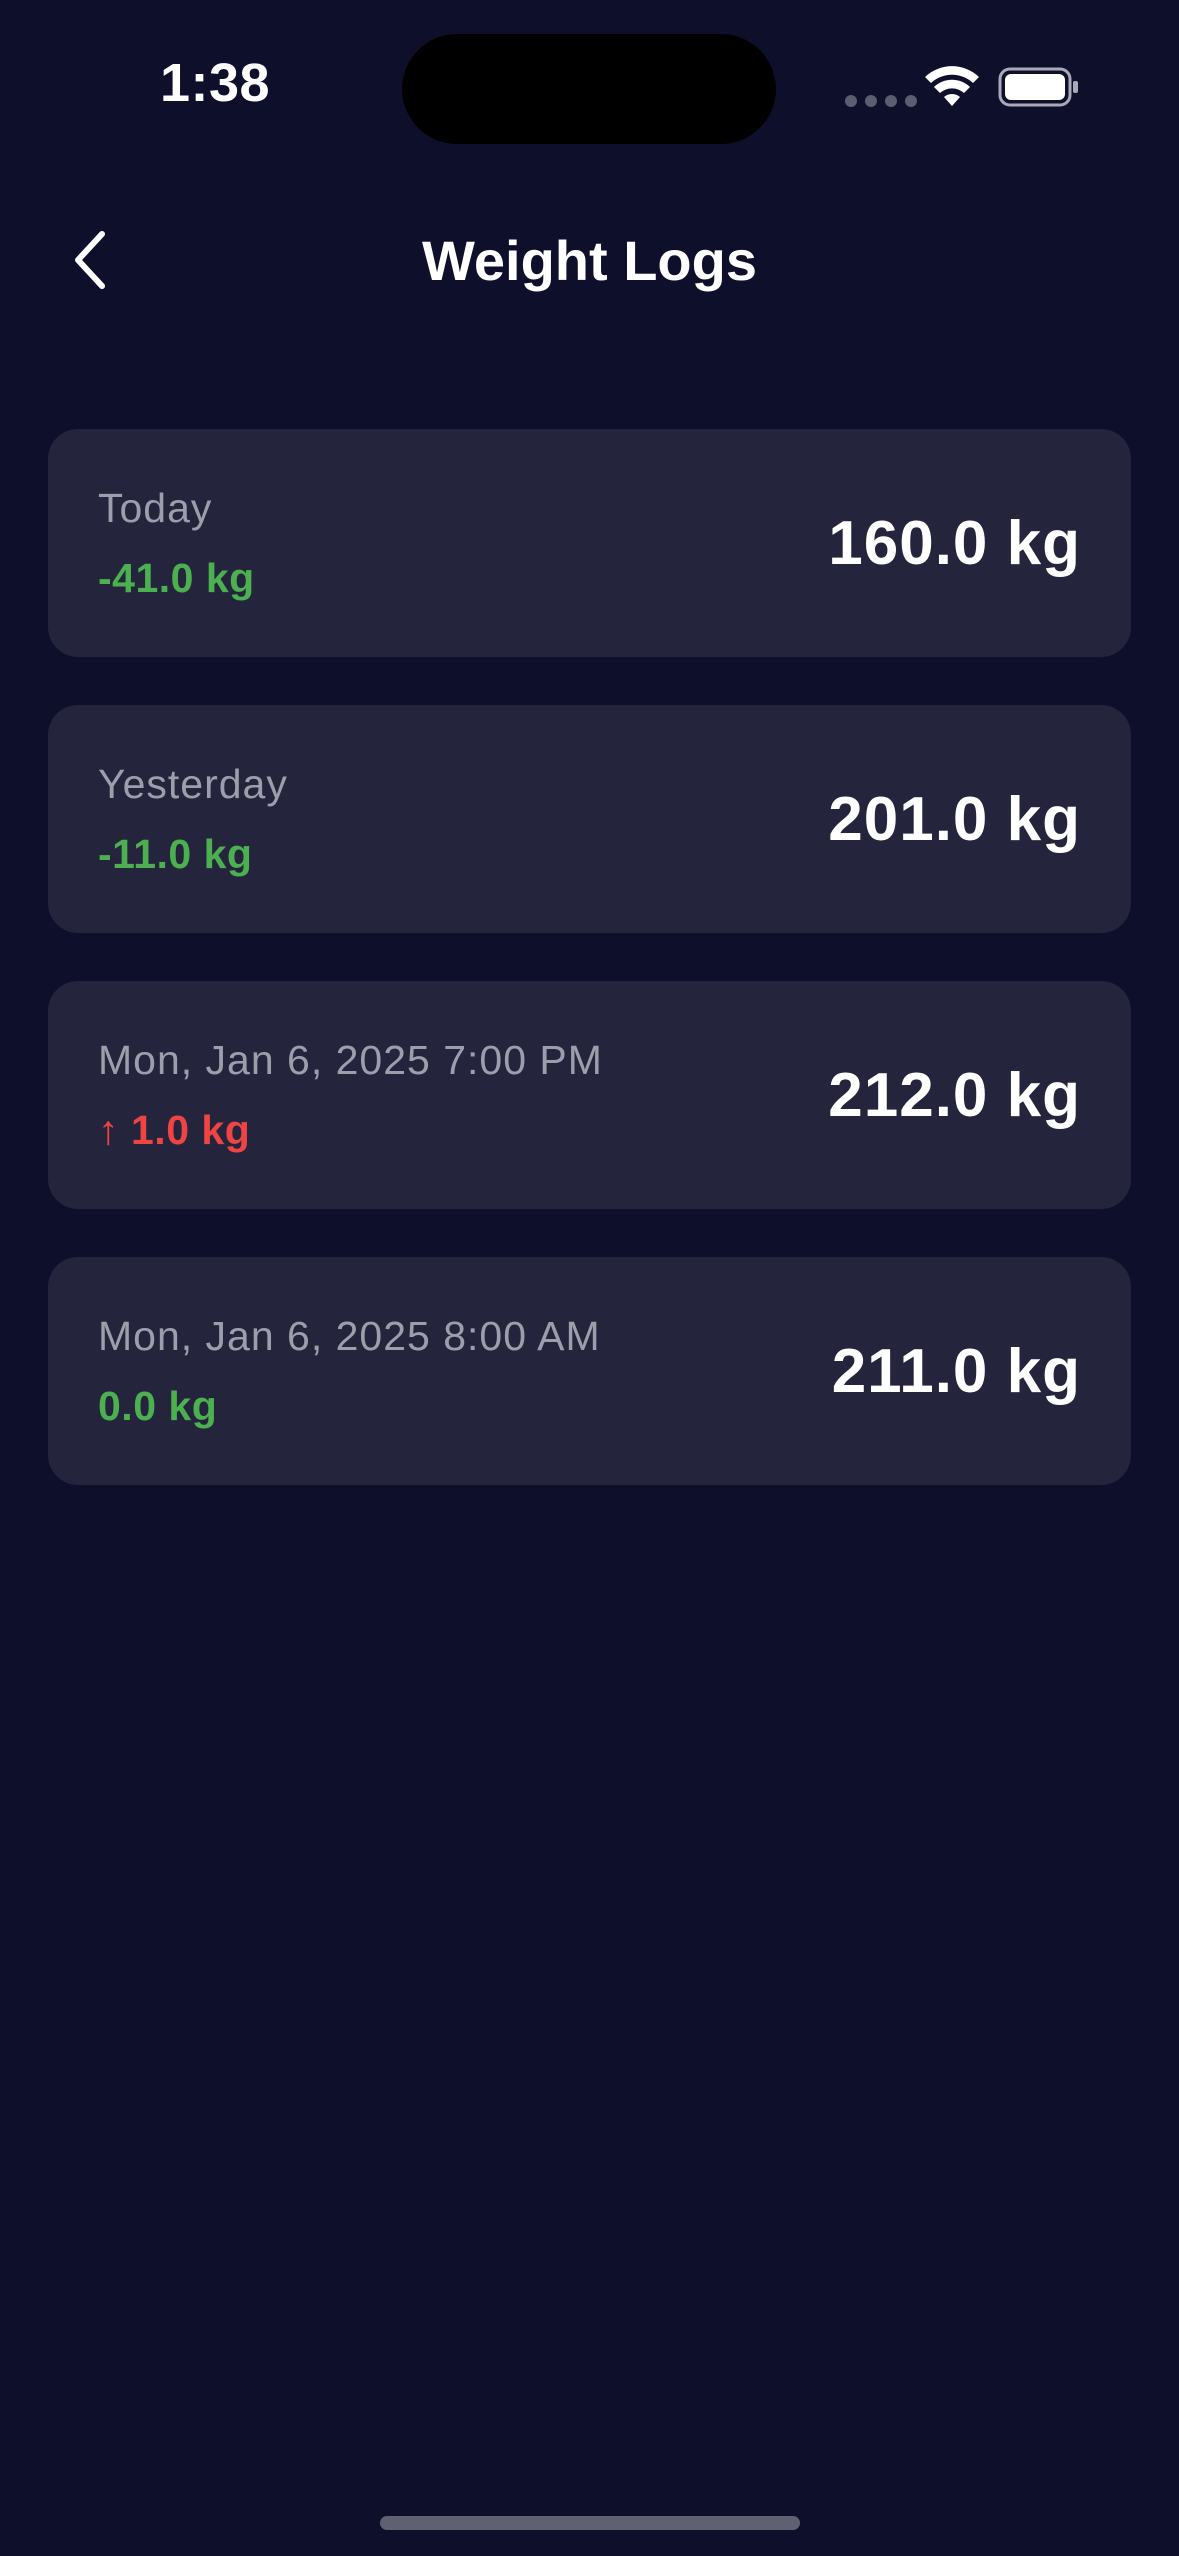  What do you see at coordinates (158, 1406) in the screenshot?
I see `log-change: 0.0 kg` at bounding box center [158, 1406].